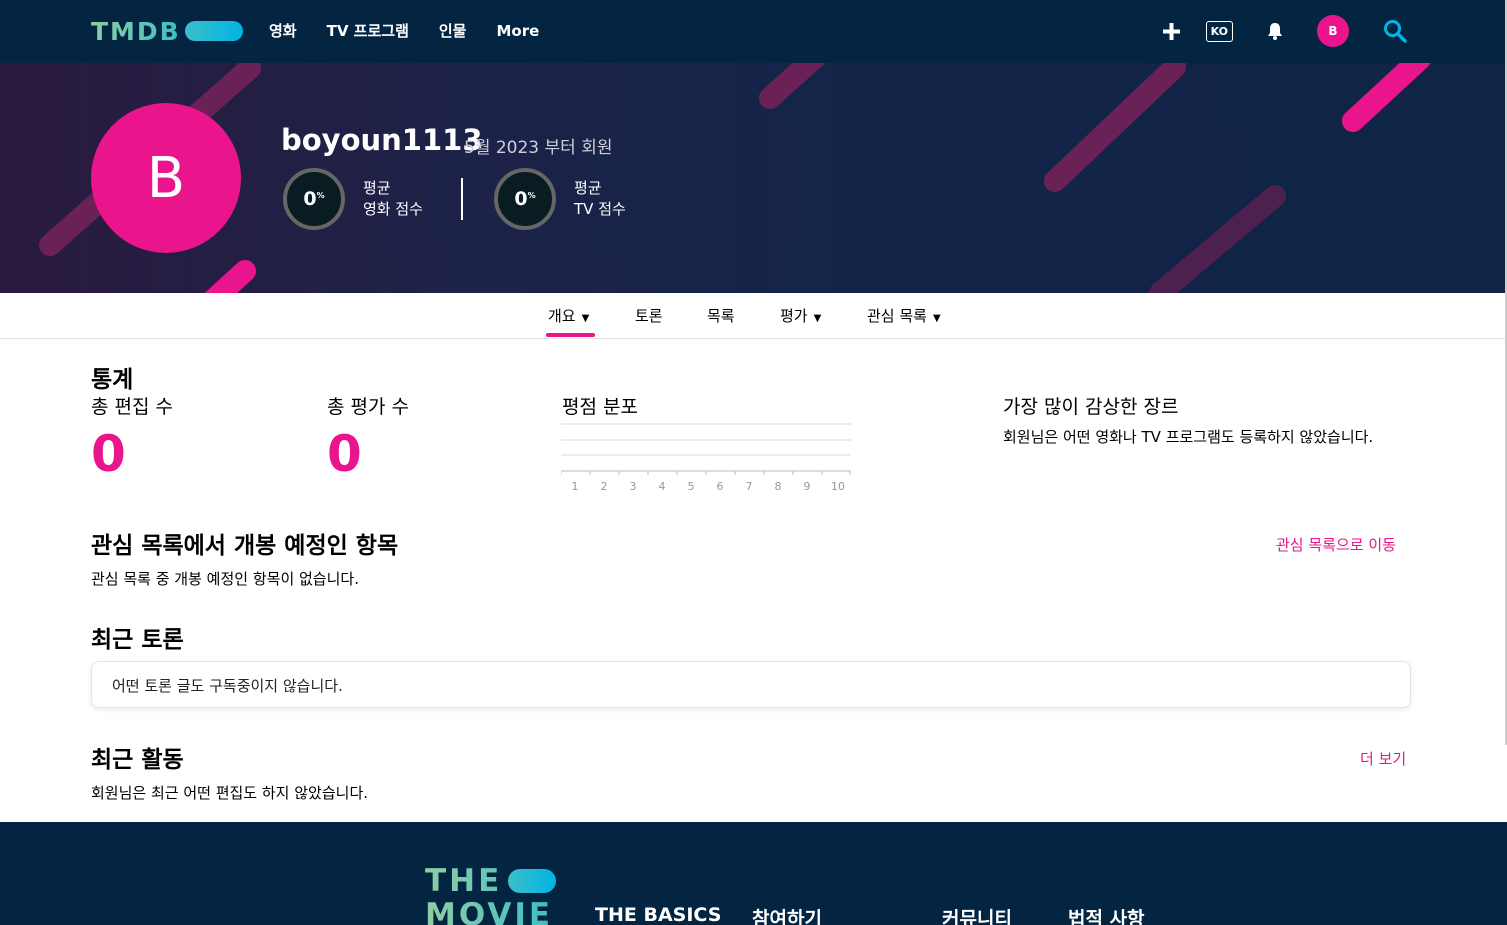  I want to click on tv-score-circle: 0%, so click(525, 199).